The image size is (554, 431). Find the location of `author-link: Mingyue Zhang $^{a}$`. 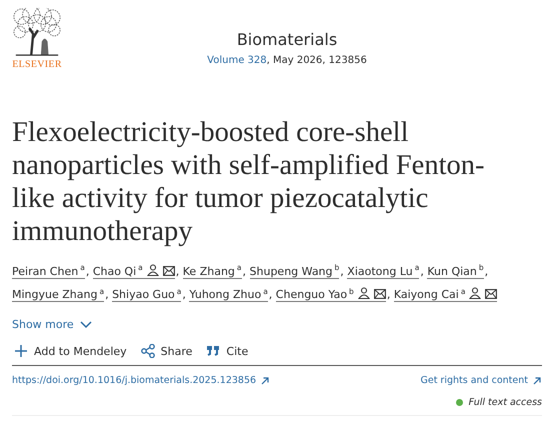

author-link: Mingyue Zhang $^{a}$ is located at coordinates (58, 295).